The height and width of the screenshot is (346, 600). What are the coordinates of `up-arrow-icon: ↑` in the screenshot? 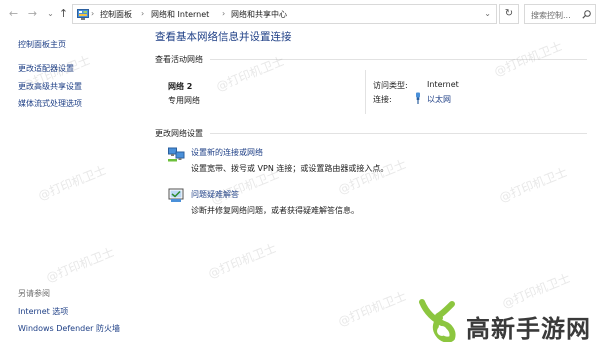 It's located at (63, 13).